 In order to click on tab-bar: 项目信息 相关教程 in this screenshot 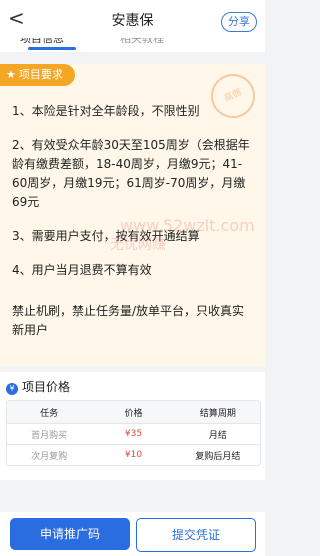, I will do `click(132, 45)`.